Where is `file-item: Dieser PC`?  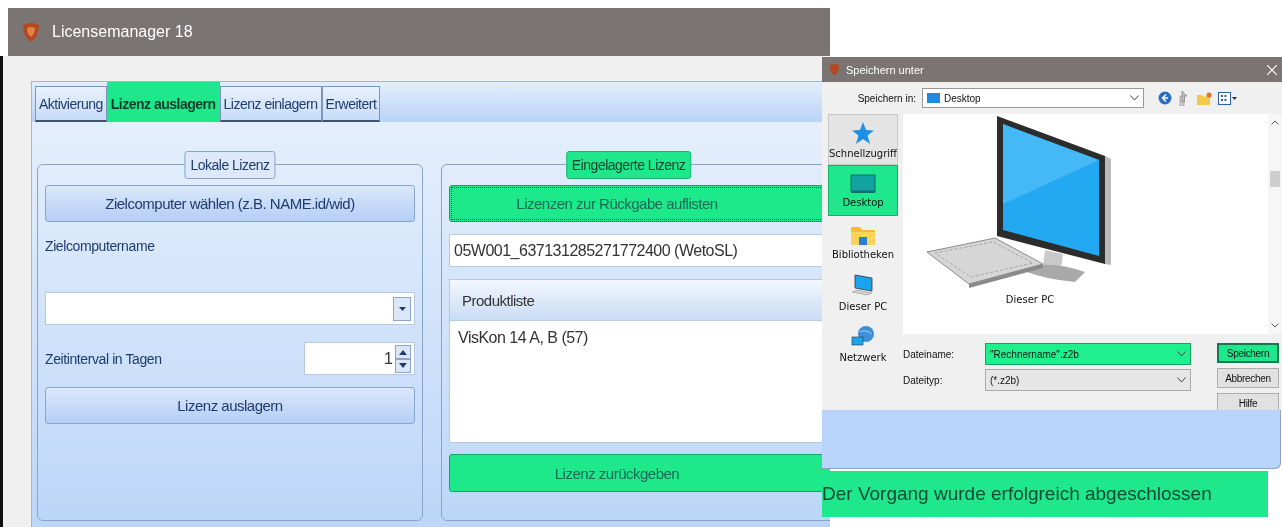 file-item: Dieser PC is located at coordinates (1030, 220).